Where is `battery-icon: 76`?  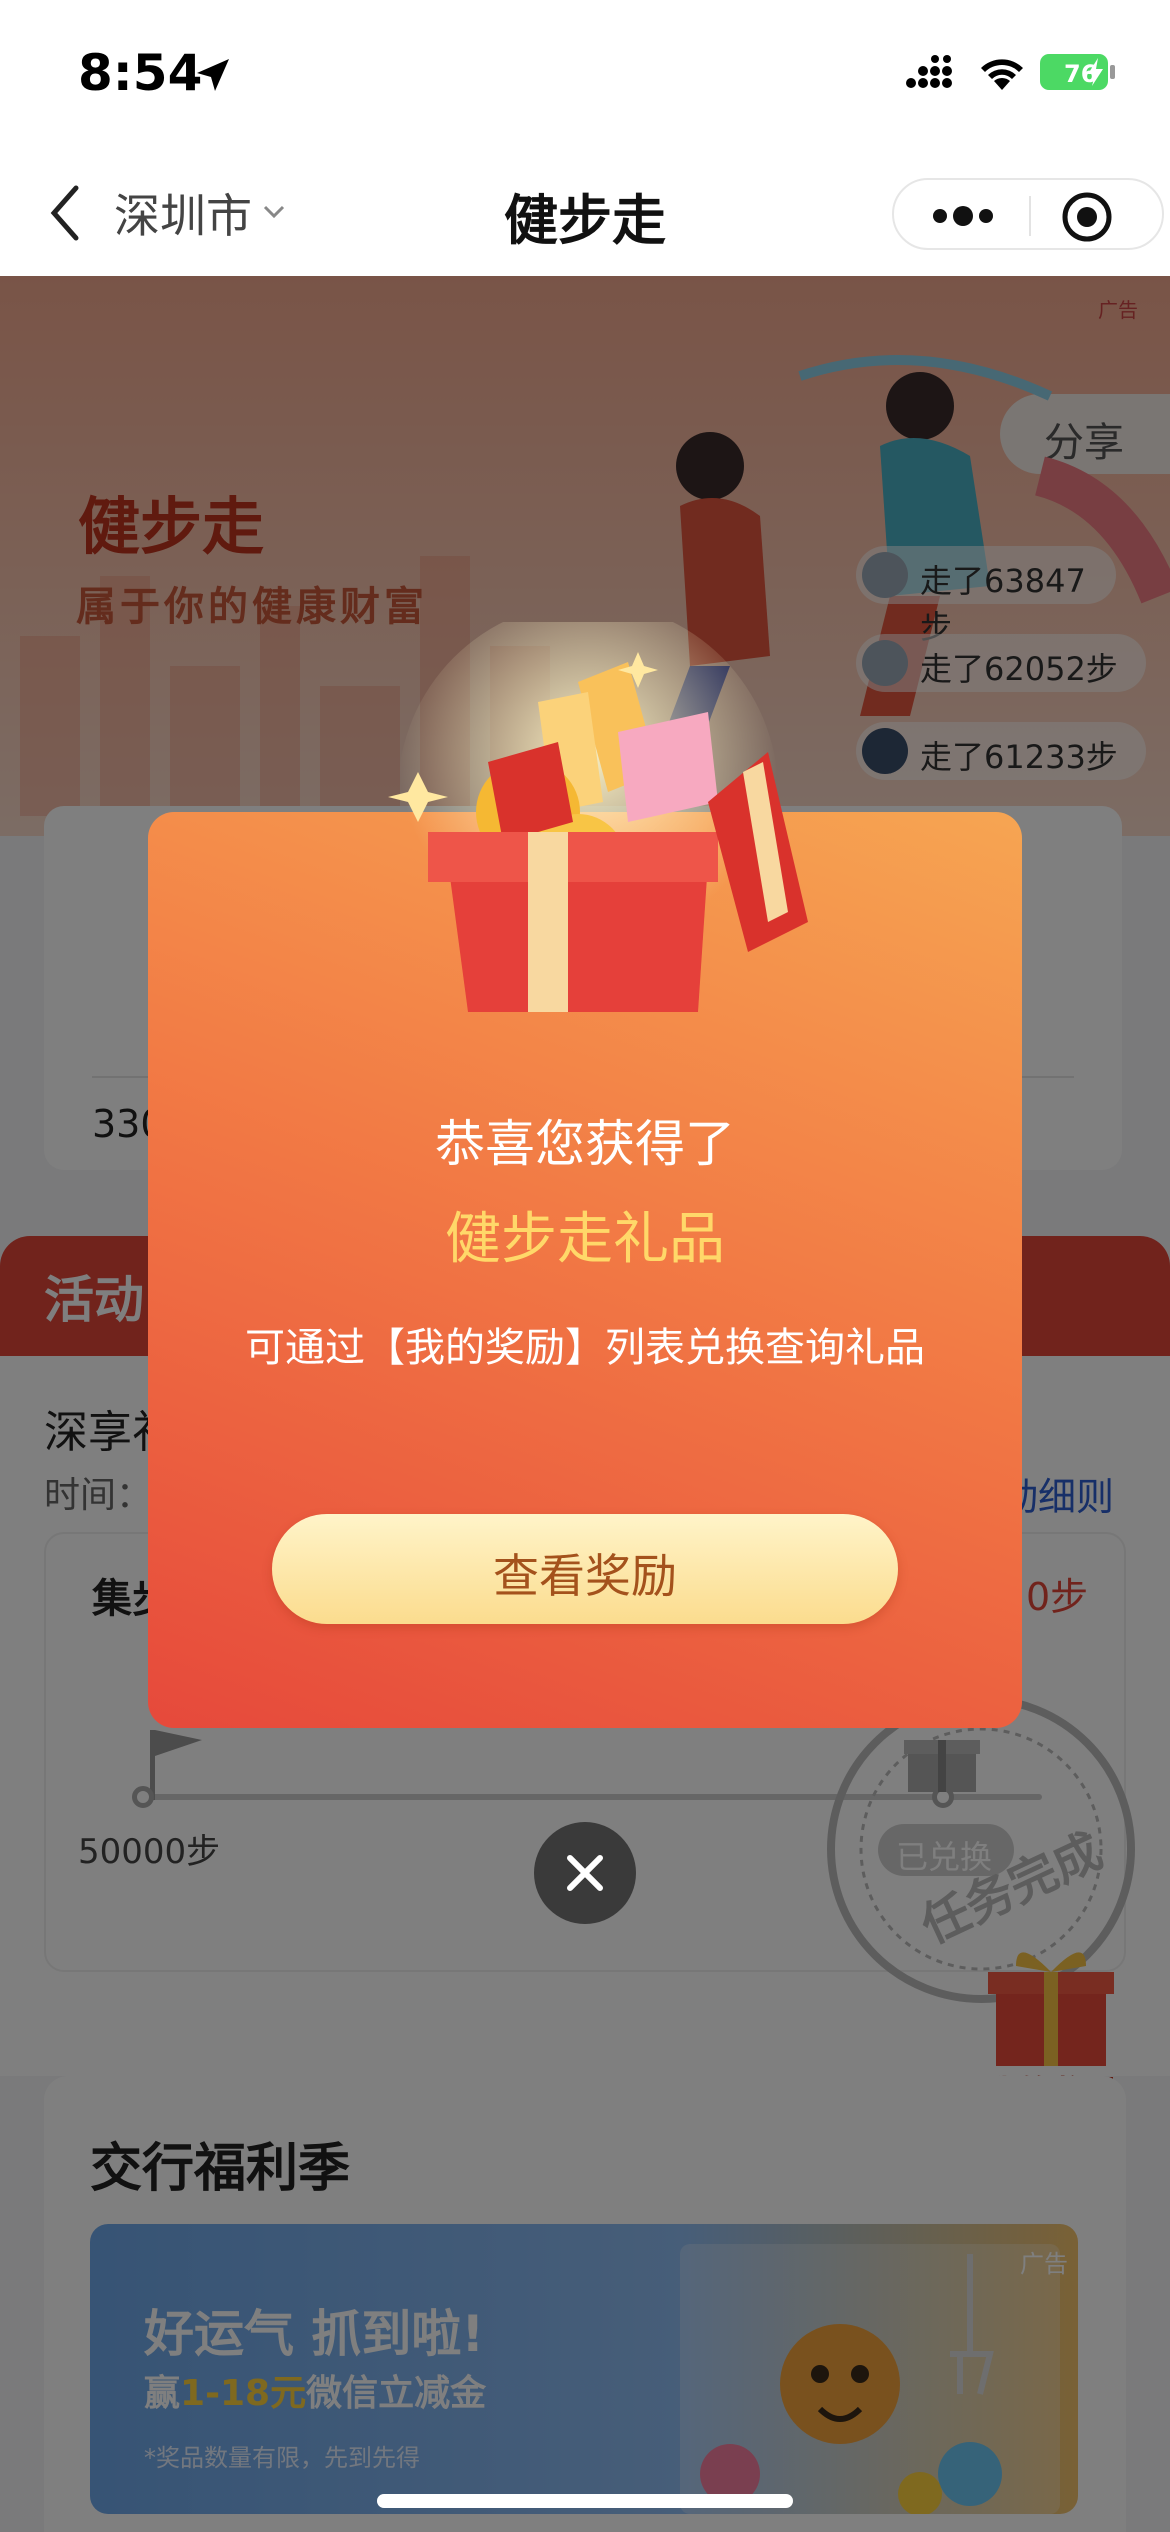 battery-icon: 76 is located at coordinates (1078, 72).